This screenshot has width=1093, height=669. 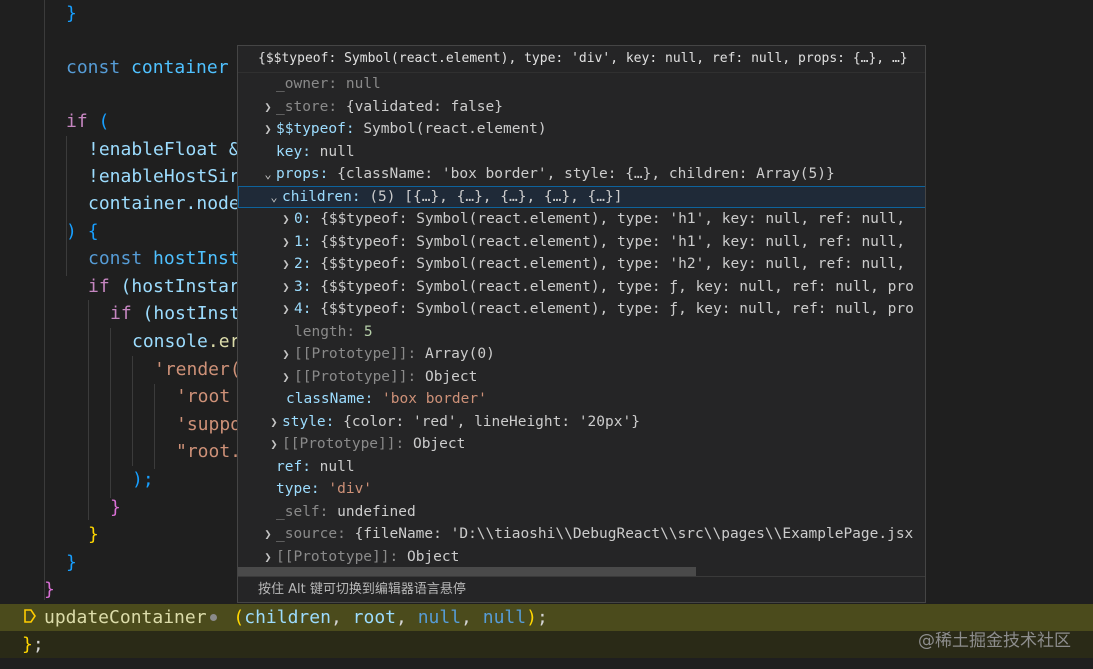 What do you see at coordinates (30, 616) in the screenshot?
I see `debug-arrow-icon` at bounding box center [30, 616].